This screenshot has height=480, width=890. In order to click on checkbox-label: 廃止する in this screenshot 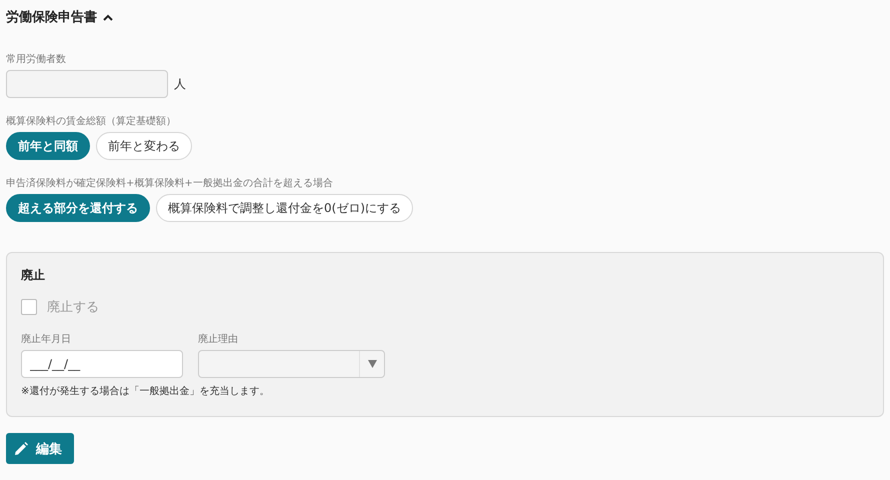, I will do `click(73, 307)`.